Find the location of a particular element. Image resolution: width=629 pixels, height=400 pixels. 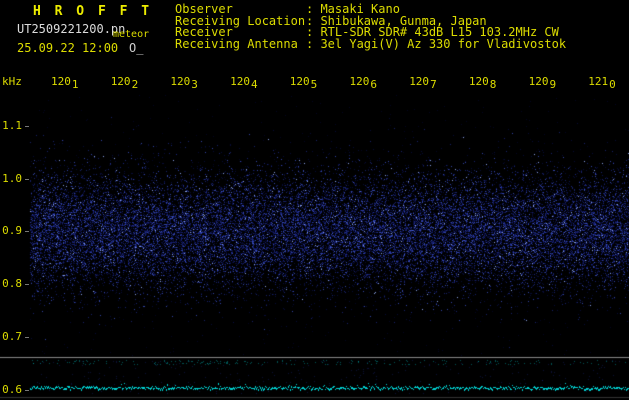

y-axis-tick-label: 0.7 is located at coordinates (12, 336).